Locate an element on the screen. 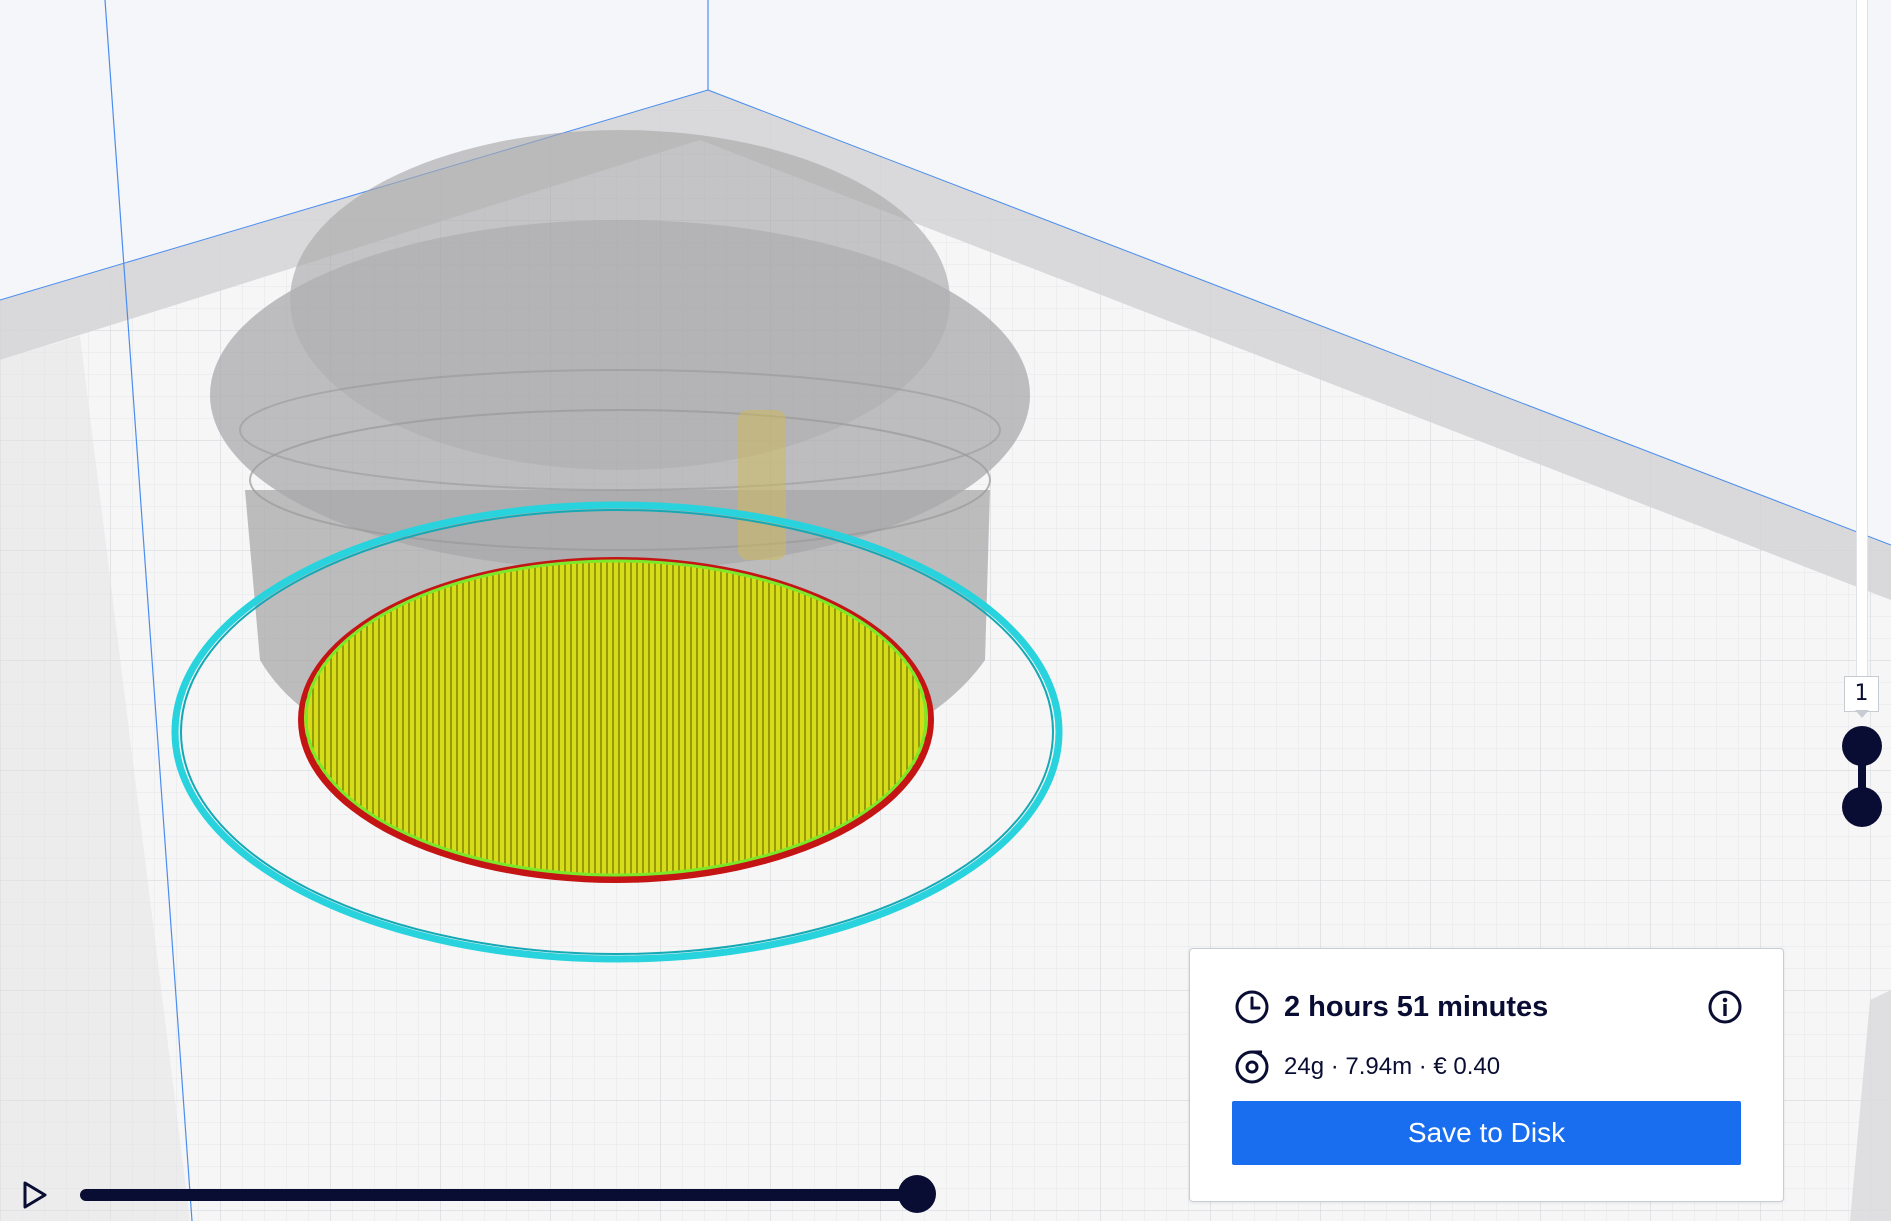 This screenshot has width=1891, height=1221. simulation-slider-track is located at coordinates (500, 1195).